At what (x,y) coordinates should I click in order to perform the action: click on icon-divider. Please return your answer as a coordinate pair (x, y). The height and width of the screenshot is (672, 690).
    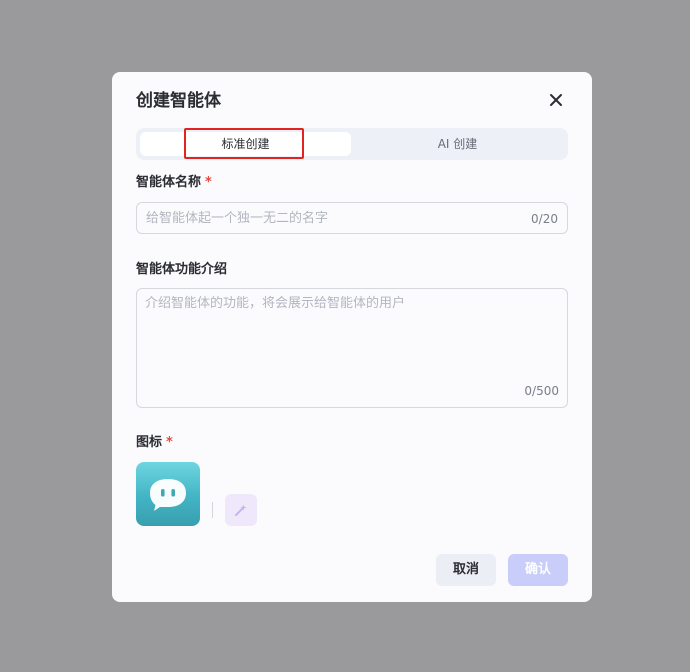
    Looking at the image, I should click on (212, 510).